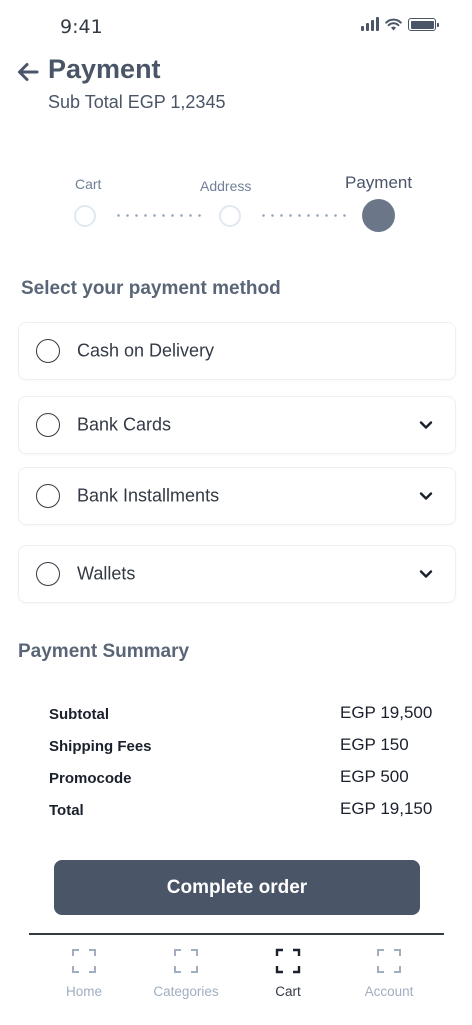  I want to click on status-bar: 9:41, so click(236, 25).